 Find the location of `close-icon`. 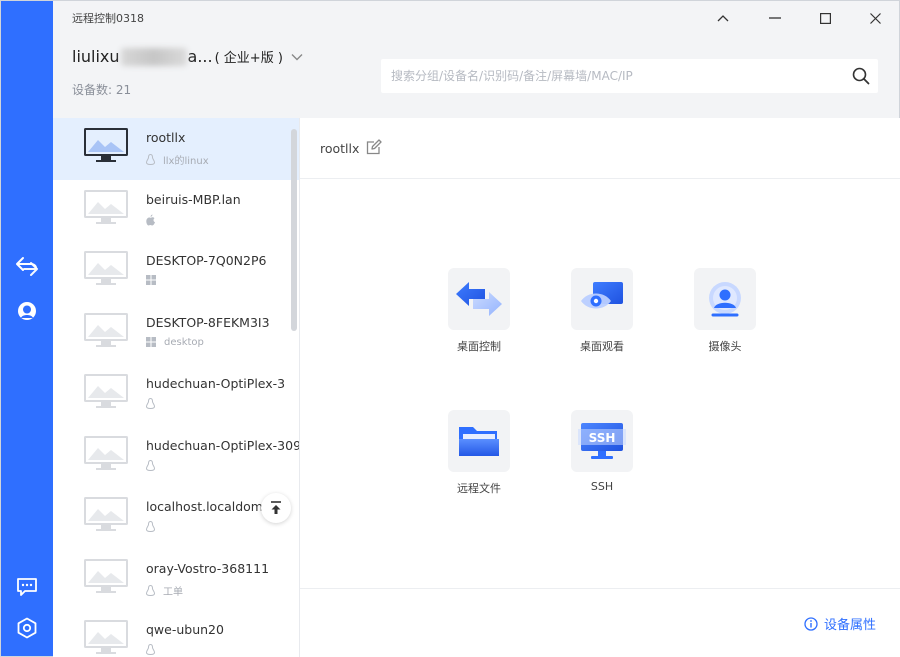

close-icon is located at coordinates (875, 18).